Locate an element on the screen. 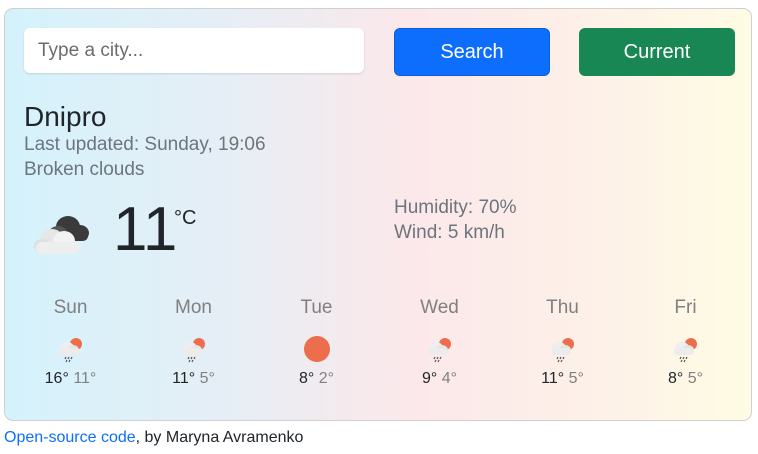  humidity-text: Humidity: 70% is located at coordinates (455, 207).